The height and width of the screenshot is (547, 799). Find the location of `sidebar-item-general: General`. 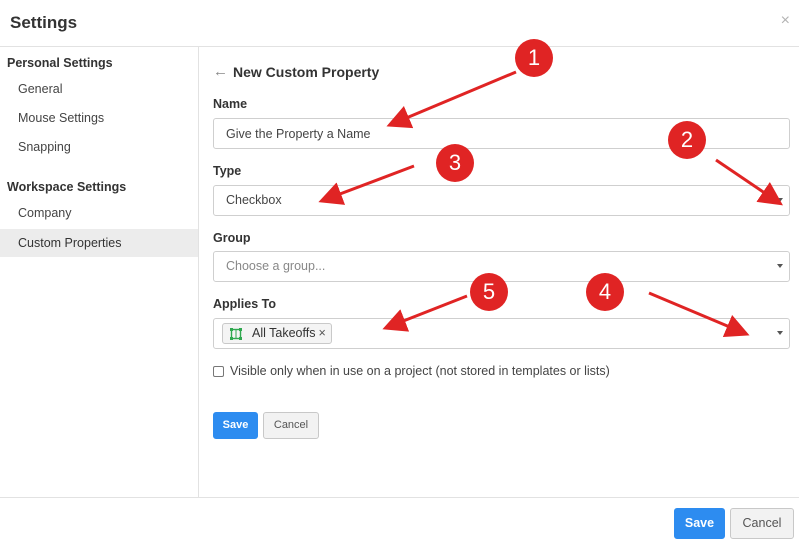

sidebar-item-general: General is located at coordinates (99, 89).